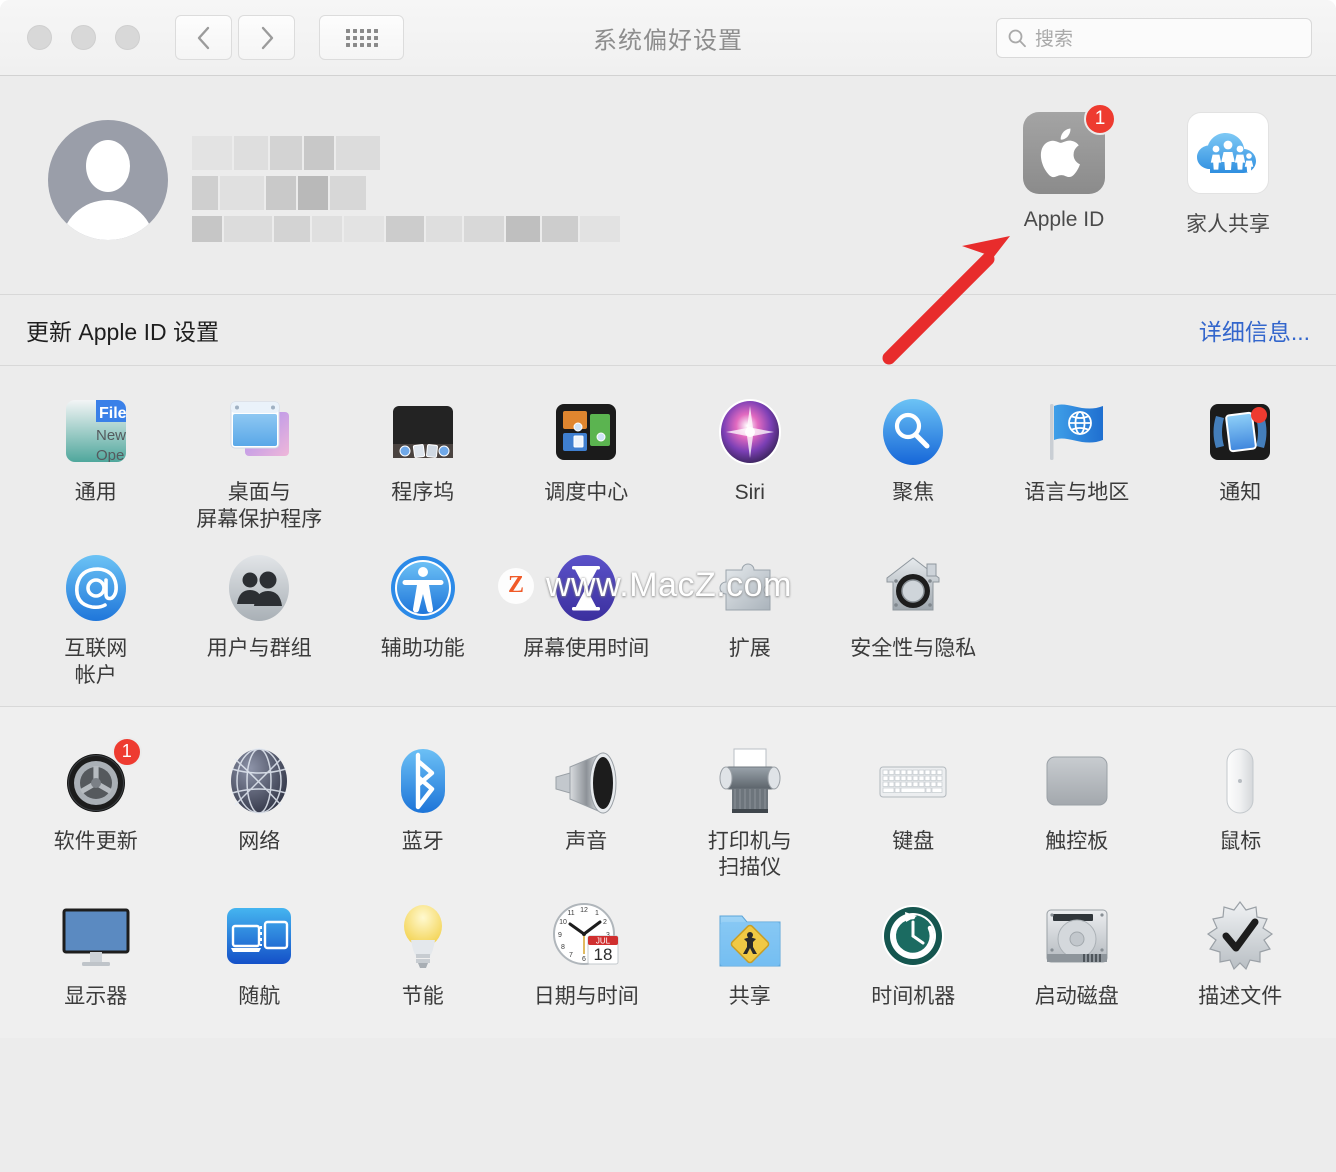  Describe the element at coordinates (126, 751) in the screenshot. I see `software-update-badge: 1` at that location.